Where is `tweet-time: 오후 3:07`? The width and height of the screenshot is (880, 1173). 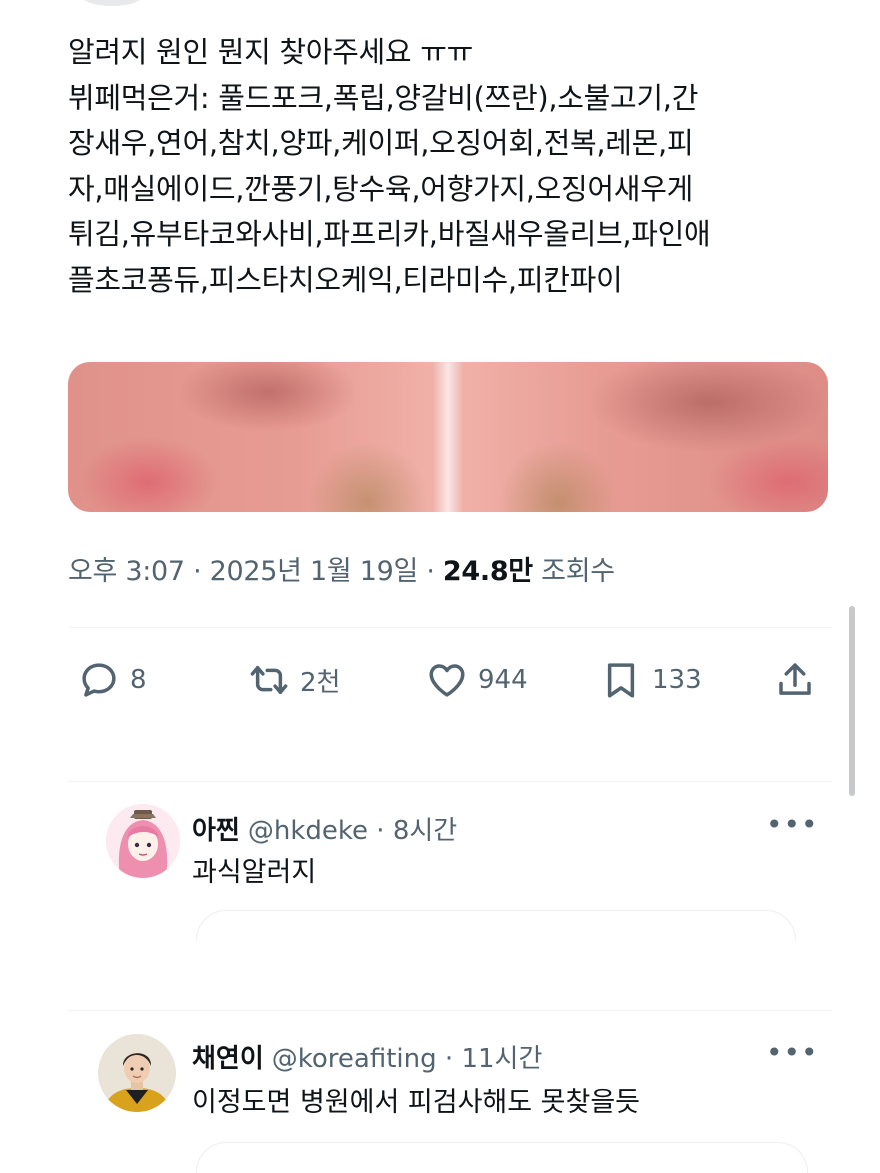
tweet-time: 오후 3:07 is located at coordinates (126, 571).